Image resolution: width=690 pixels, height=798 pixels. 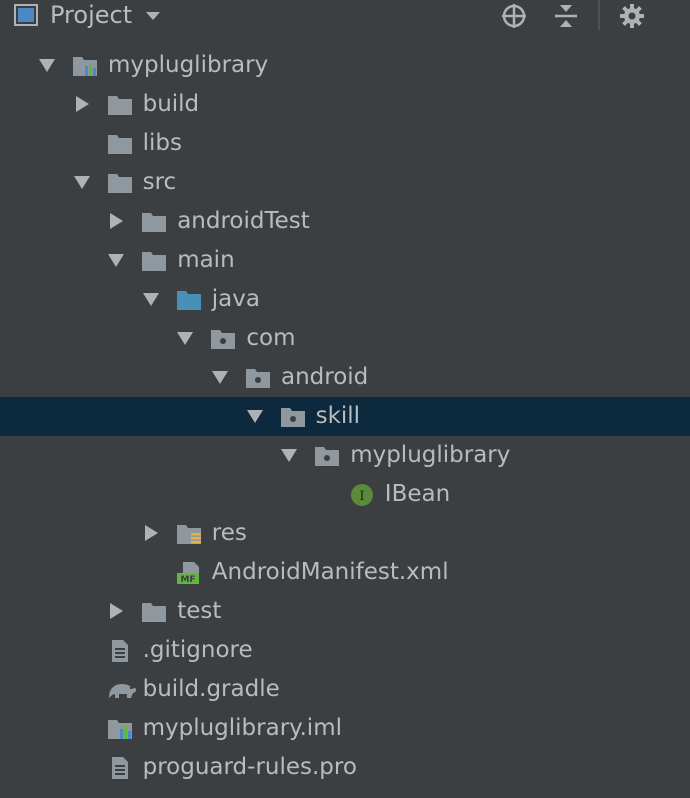 I want to click on tree-row-java: java, so click(x=345, y=299).